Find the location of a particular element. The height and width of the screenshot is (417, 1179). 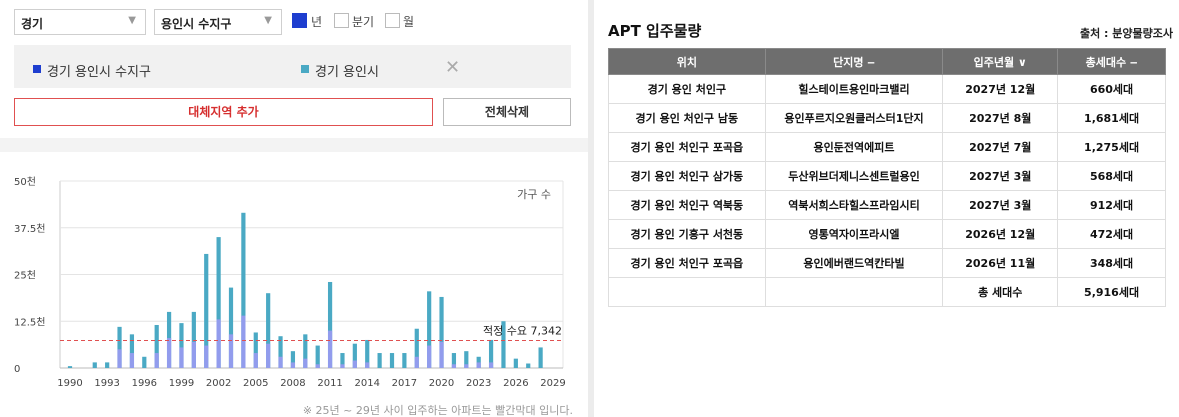

cell-location: 경기 용인 처인구 삼가동 is located at coordinates (687, 176).